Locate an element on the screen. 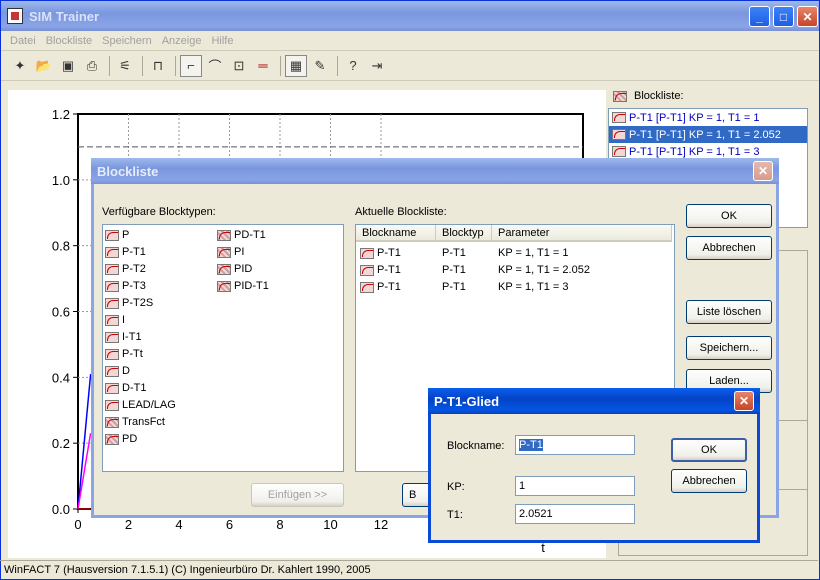  menu-speichern: Speichern is located at coordinates (127, 41).